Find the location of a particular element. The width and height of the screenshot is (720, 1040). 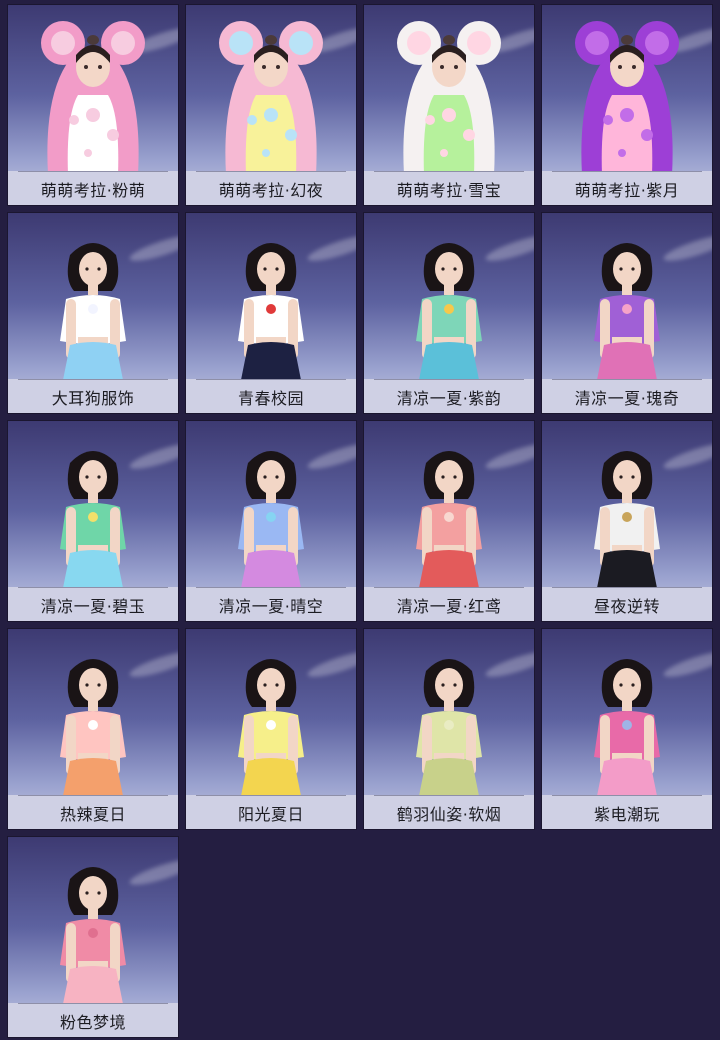

costume-name: 清凉一夏·瑰奇 is located at coordinates (627, 398).